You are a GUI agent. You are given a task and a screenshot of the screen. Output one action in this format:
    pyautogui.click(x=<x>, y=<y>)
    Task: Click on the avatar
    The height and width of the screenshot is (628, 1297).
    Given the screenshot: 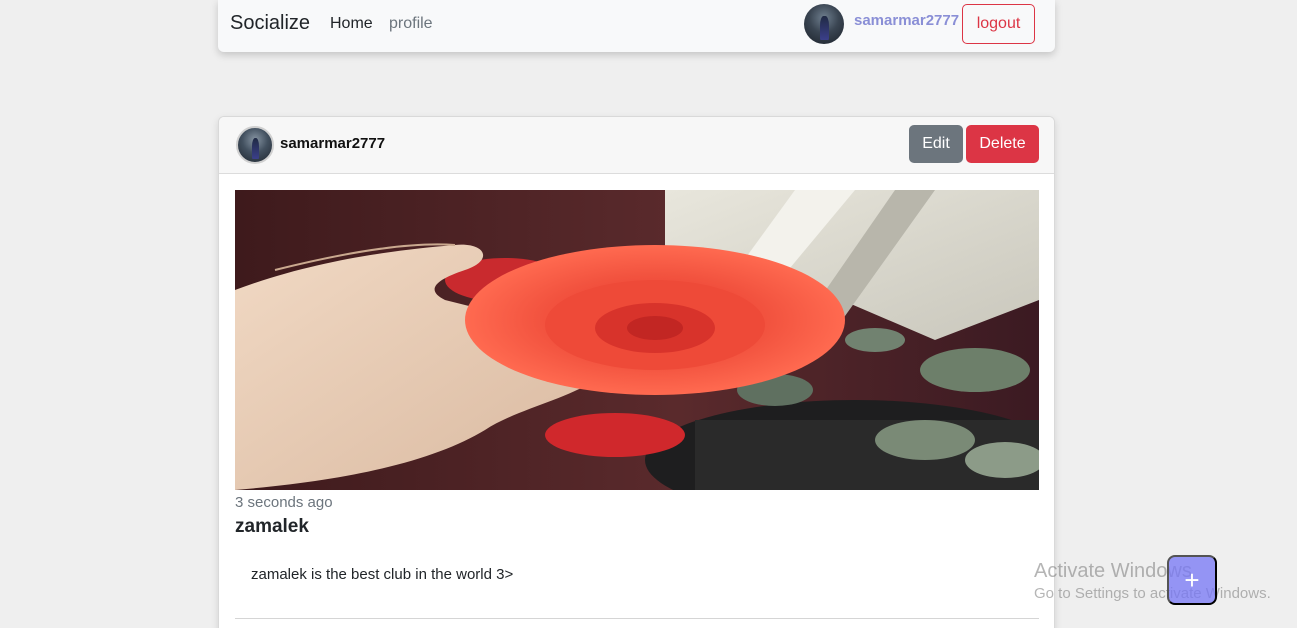 What is the action you would take?
    pyautogui.click(x=824, y=24)
    